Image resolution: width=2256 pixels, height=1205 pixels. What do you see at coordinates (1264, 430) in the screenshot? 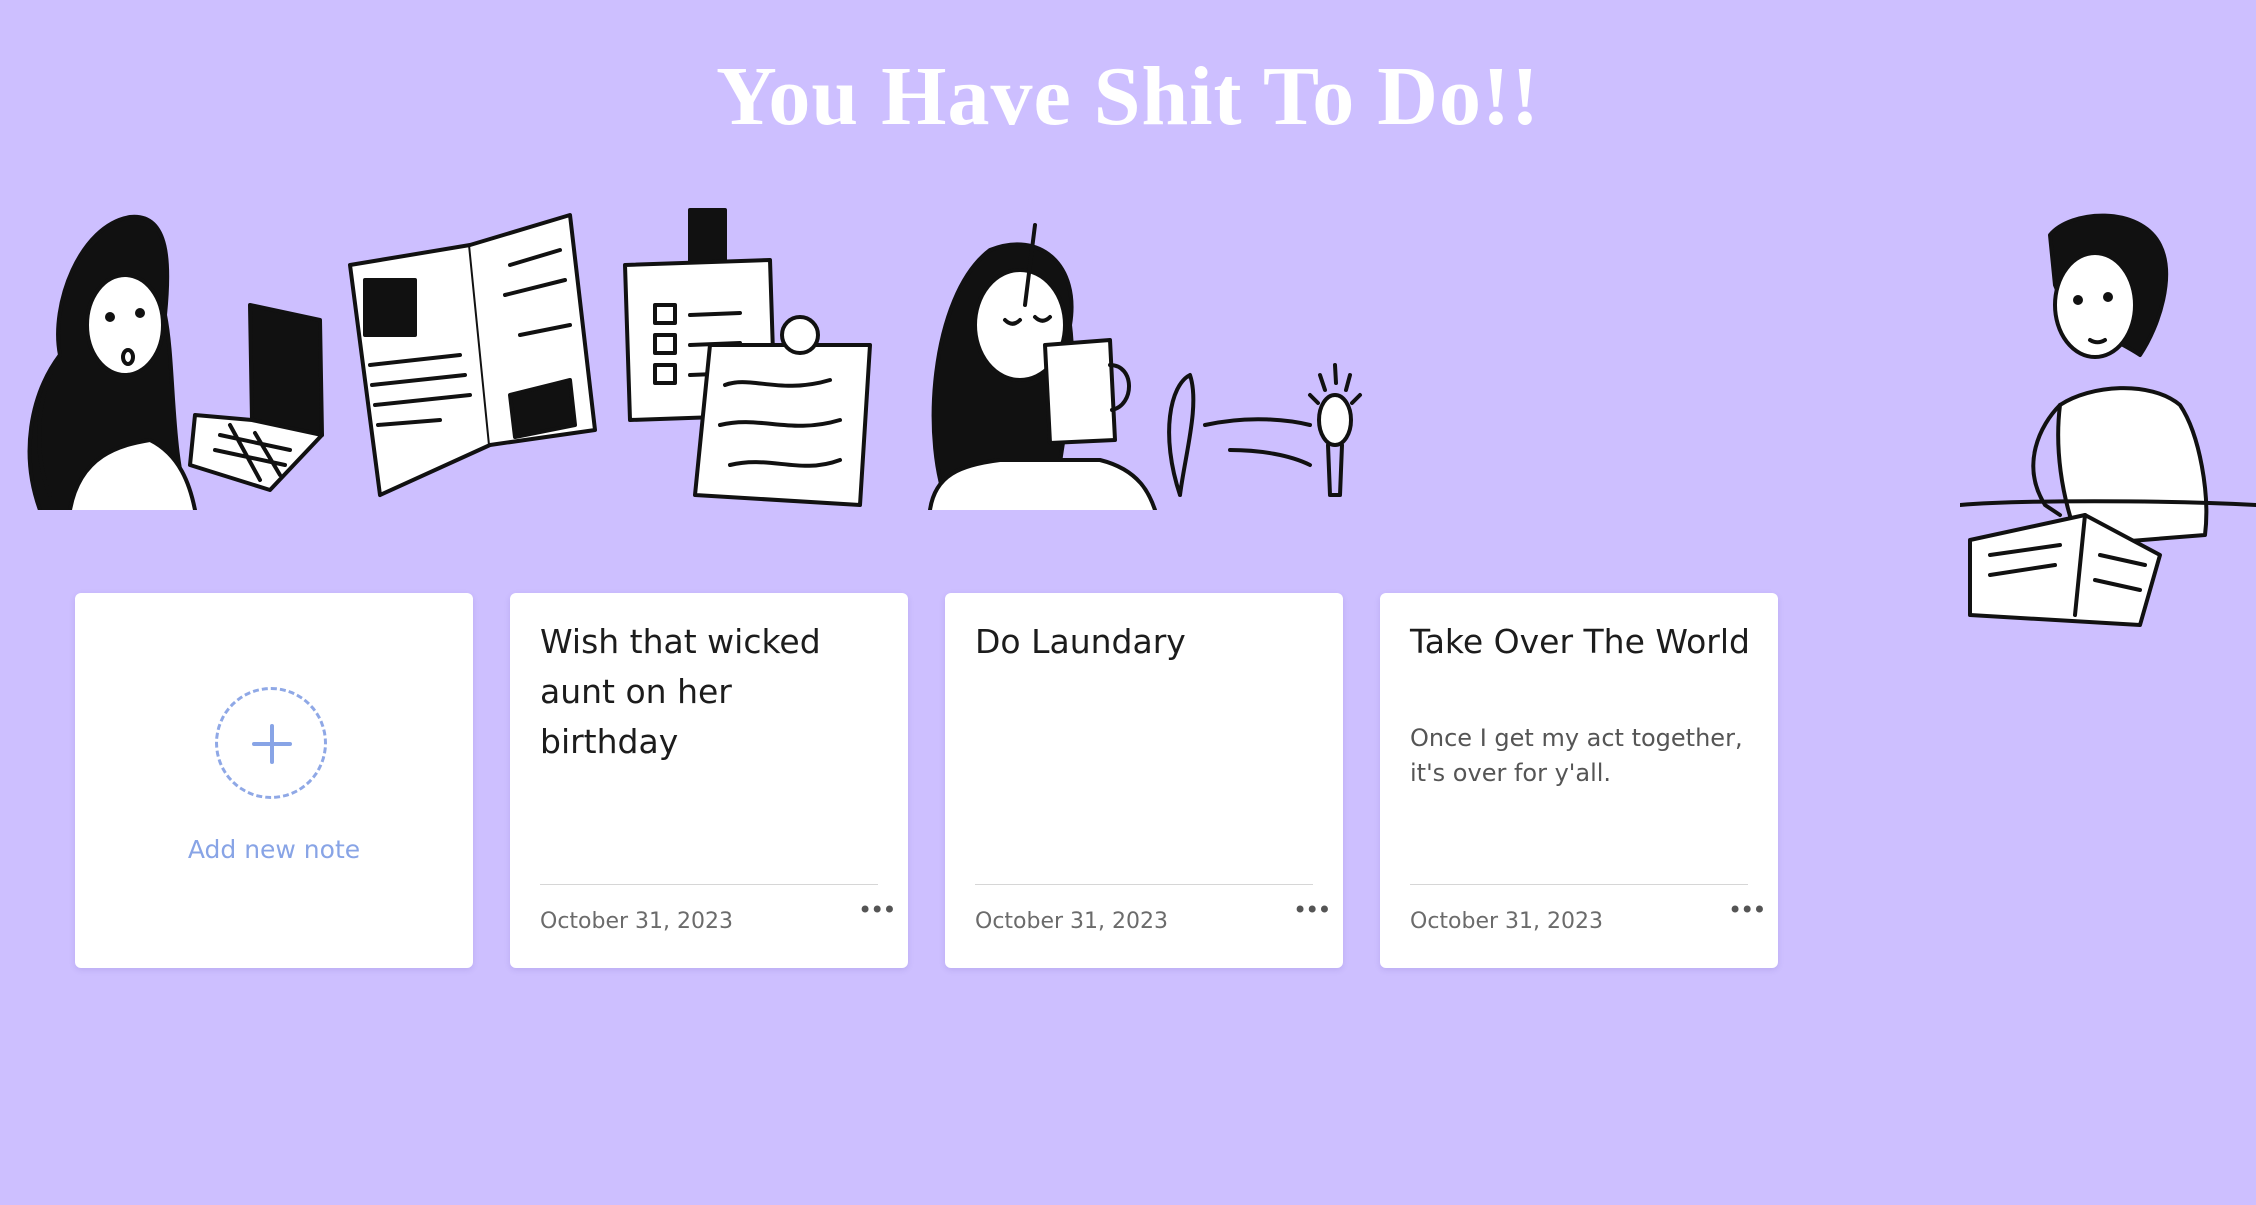
I see `lightbulb-illustration` at bounding box center [1264, 430].